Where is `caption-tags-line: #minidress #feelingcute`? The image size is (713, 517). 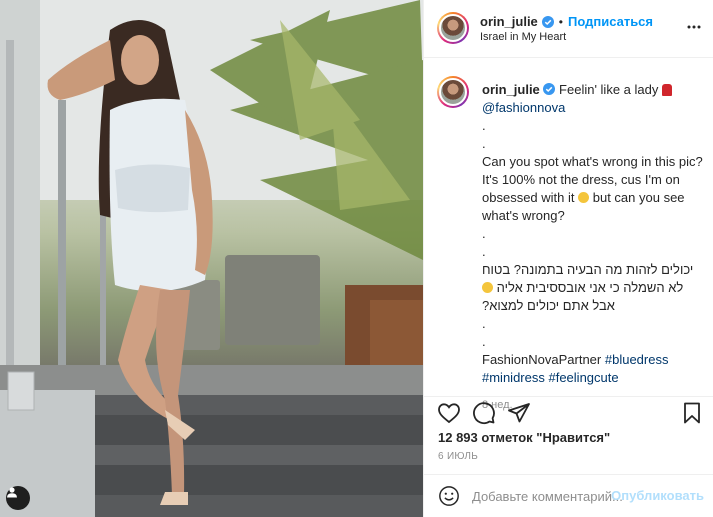
caption-tags-line: #minidress #feelingcute is located at coordinates (593, 378).